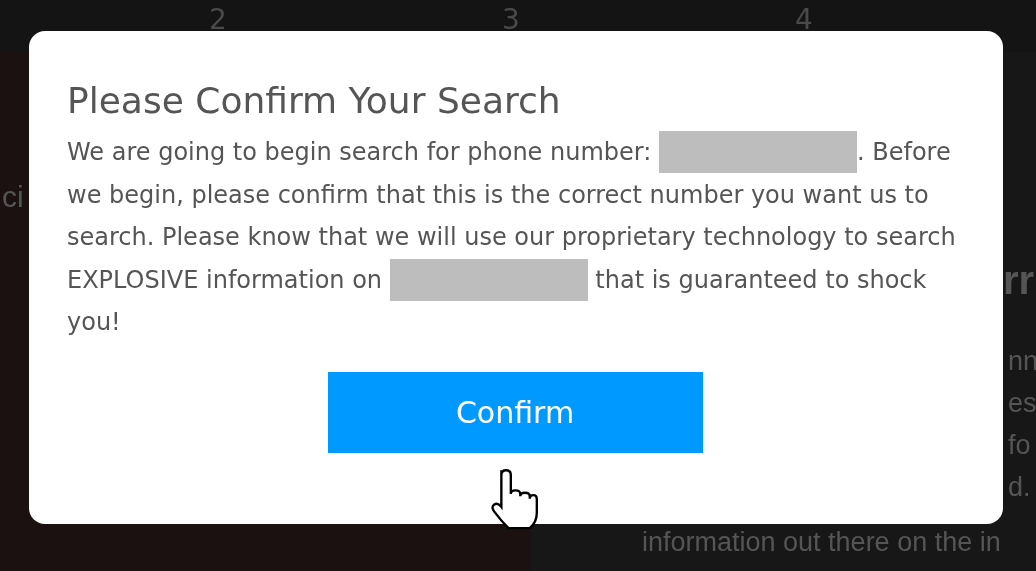  I want to click on background-text: information out there on the in, so click(821, 542).